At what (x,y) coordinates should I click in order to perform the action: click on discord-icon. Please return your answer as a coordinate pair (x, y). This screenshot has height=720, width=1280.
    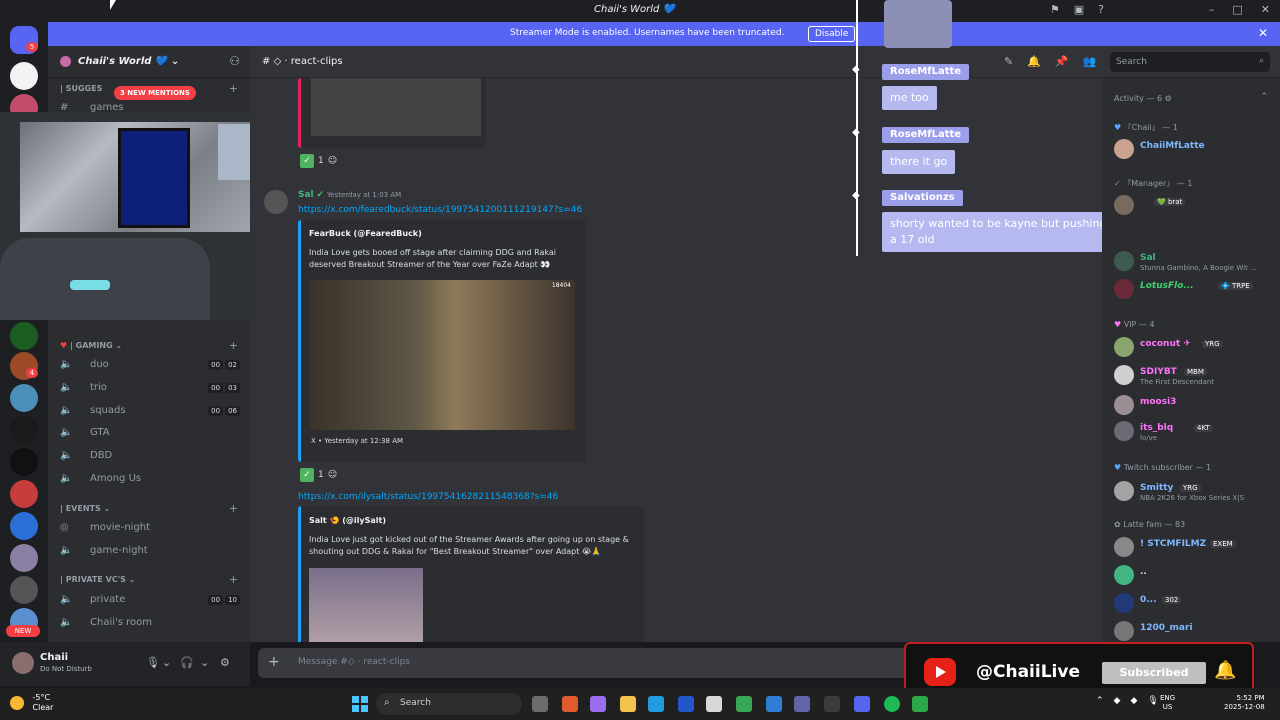
    Looking at the image, I should click on (862, 704).